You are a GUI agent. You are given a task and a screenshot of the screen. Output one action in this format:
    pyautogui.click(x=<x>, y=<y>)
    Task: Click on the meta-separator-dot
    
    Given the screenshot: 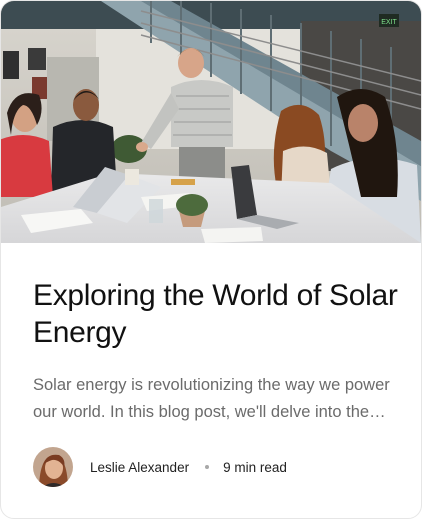 What is the action you would take?
    pyautogui.click(x=207, y=467)
    